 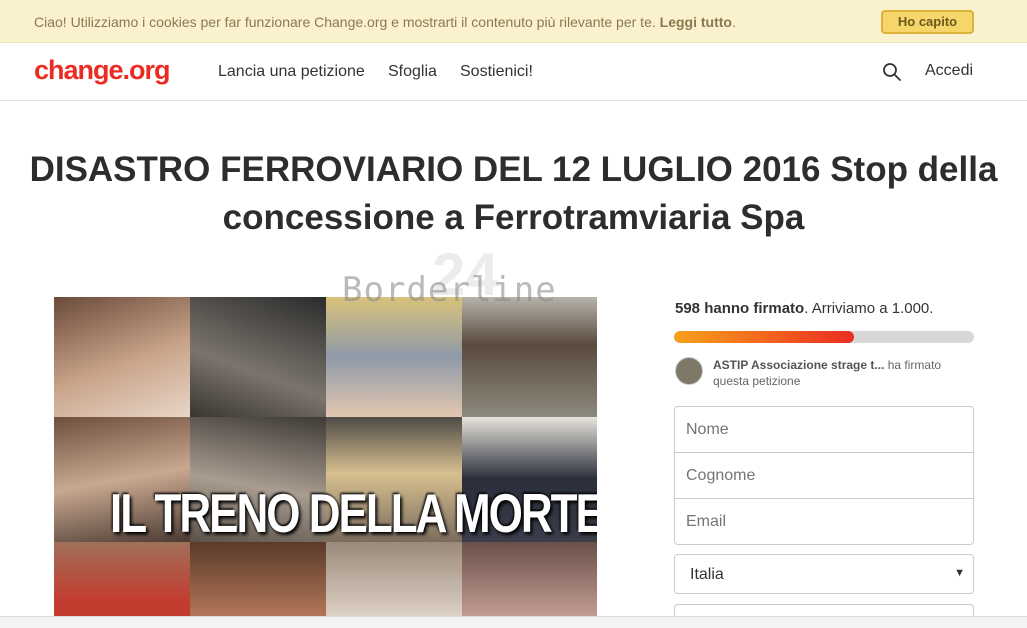 I want to click on last-name-input, so click(x=824, y=475).